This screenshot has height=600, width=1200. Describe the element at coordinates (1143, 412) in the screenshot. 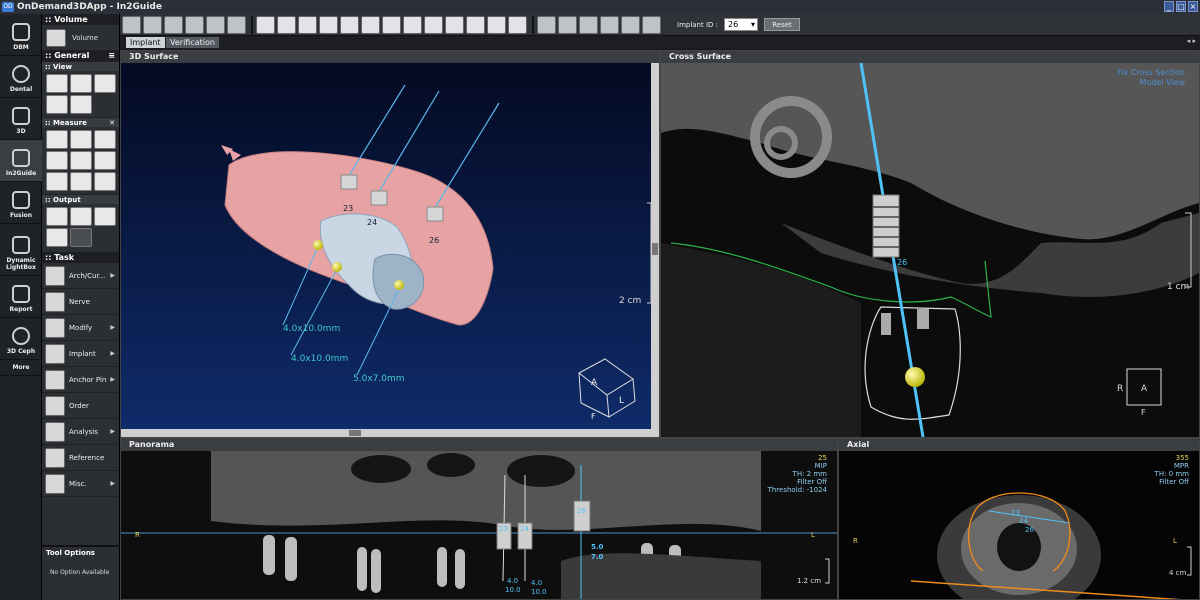

I see `orientation-label: F` at that location.